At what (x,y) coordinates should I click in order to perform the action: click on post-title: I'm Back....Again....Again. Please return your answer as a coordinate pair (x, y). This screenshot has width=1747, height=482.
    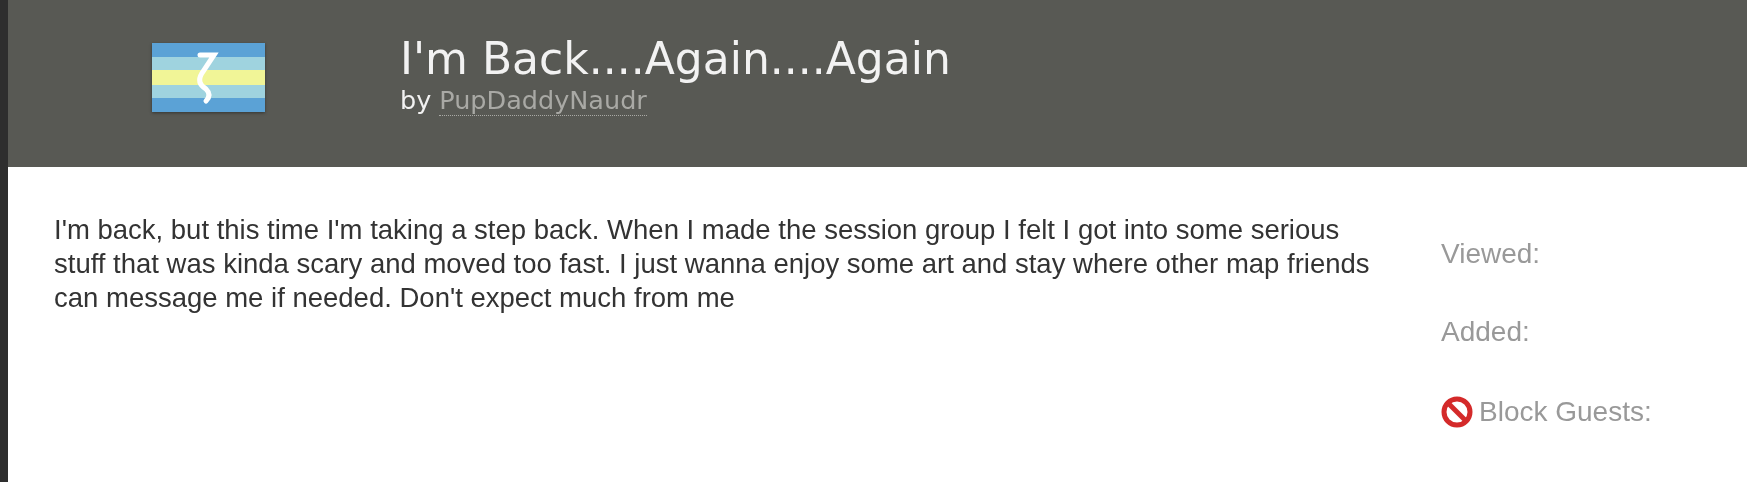
    Looking at the image, I should click on (675, 59).